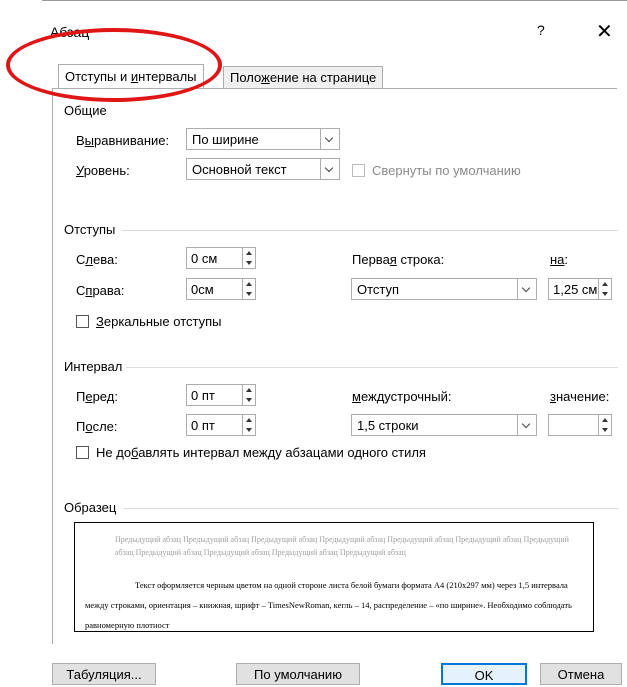  I want to click on indents-divider, so click(370, 230).